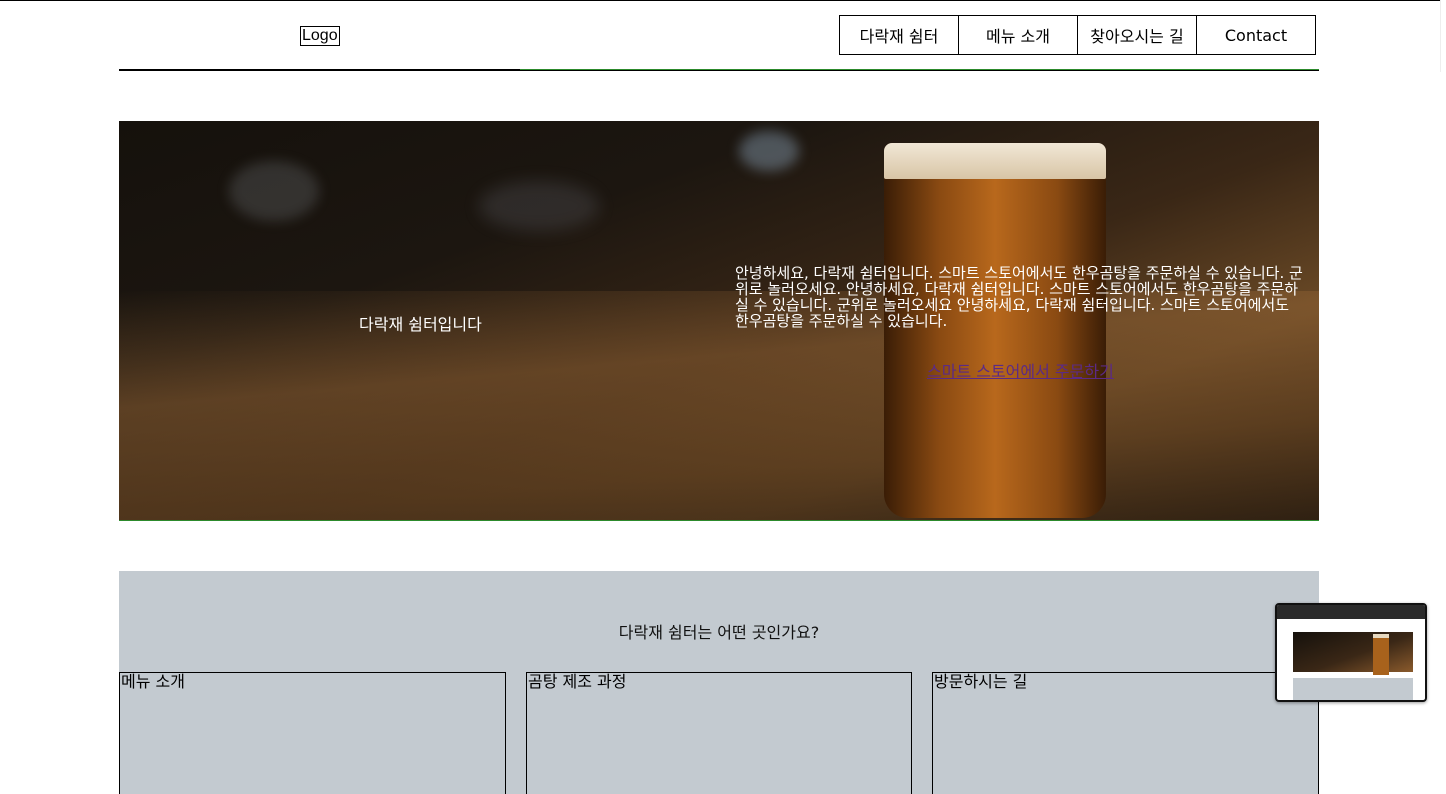 The height and width of the screenshot is (794, 1446). What do you see at coordinates (1353, 689) in the screenshot?
I see `thumb-info` at bounding box center [1353, 689].